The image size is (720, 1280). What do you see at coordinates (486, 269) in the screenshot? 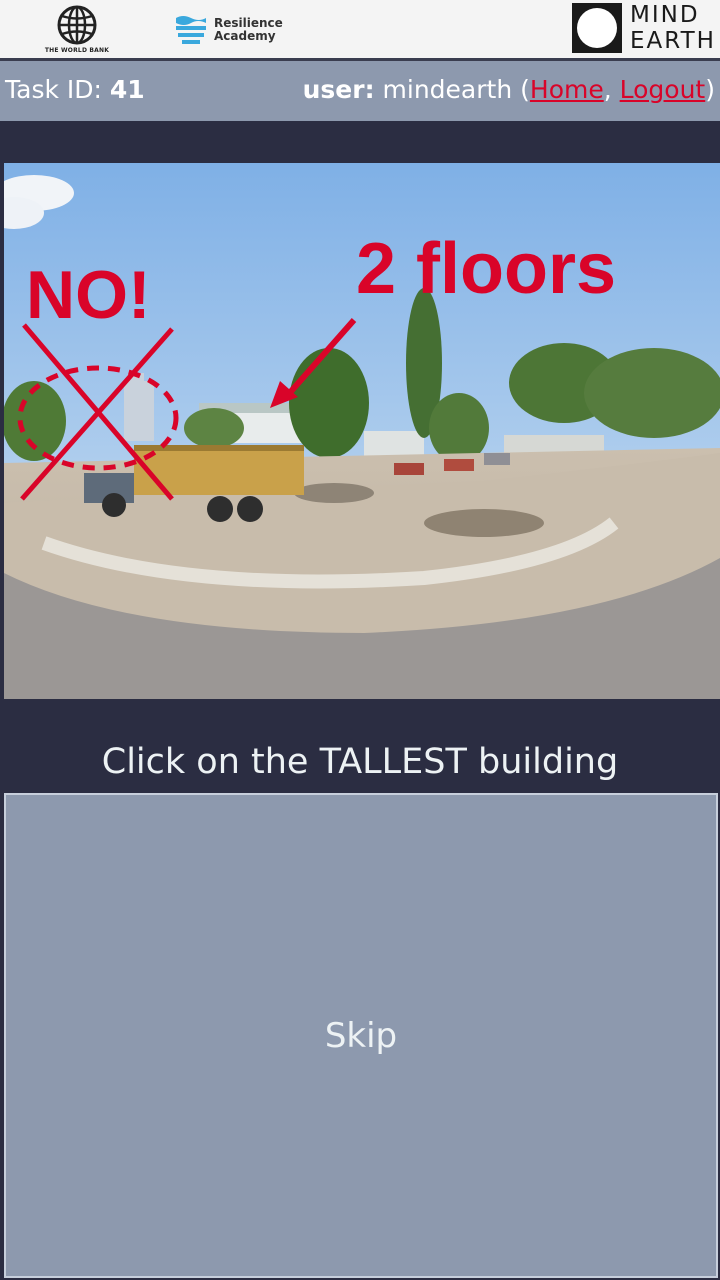
I see `floors-annotation: 2 floors` at bounding box center [486, 269].